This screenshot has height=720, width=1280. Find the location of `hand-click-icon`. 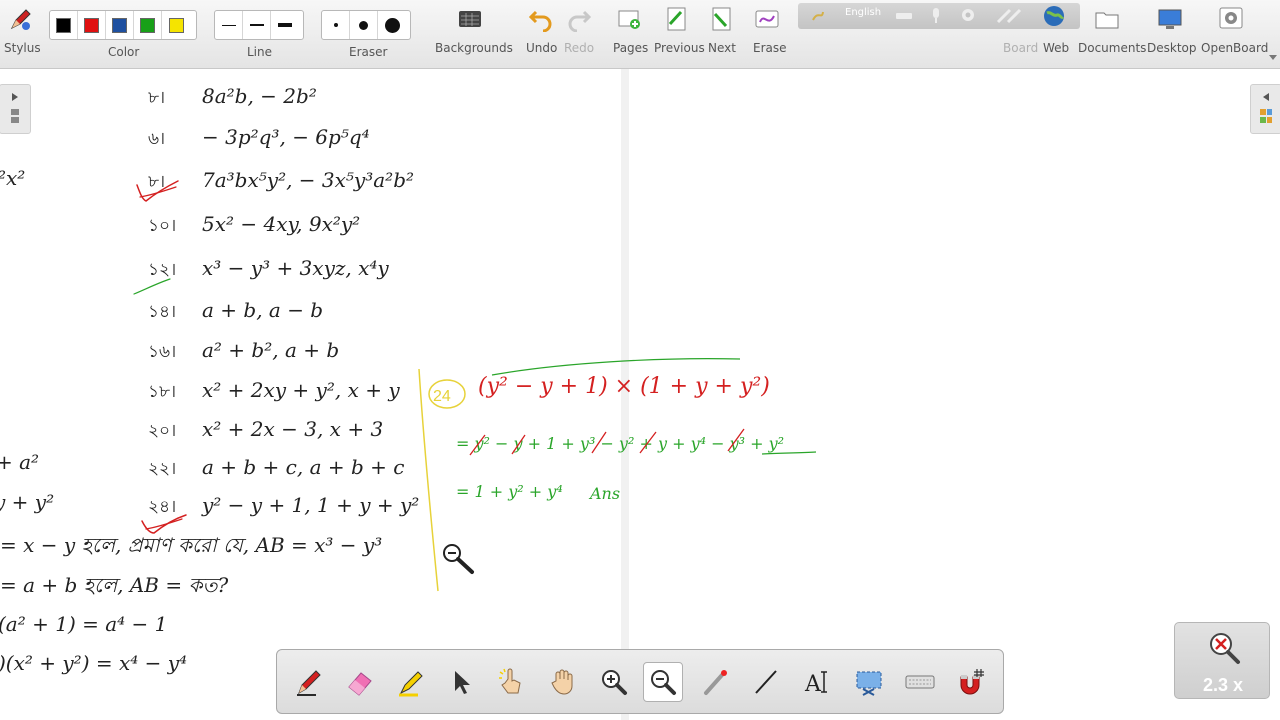

hand-click-icon is located at coordinates (510, 681).